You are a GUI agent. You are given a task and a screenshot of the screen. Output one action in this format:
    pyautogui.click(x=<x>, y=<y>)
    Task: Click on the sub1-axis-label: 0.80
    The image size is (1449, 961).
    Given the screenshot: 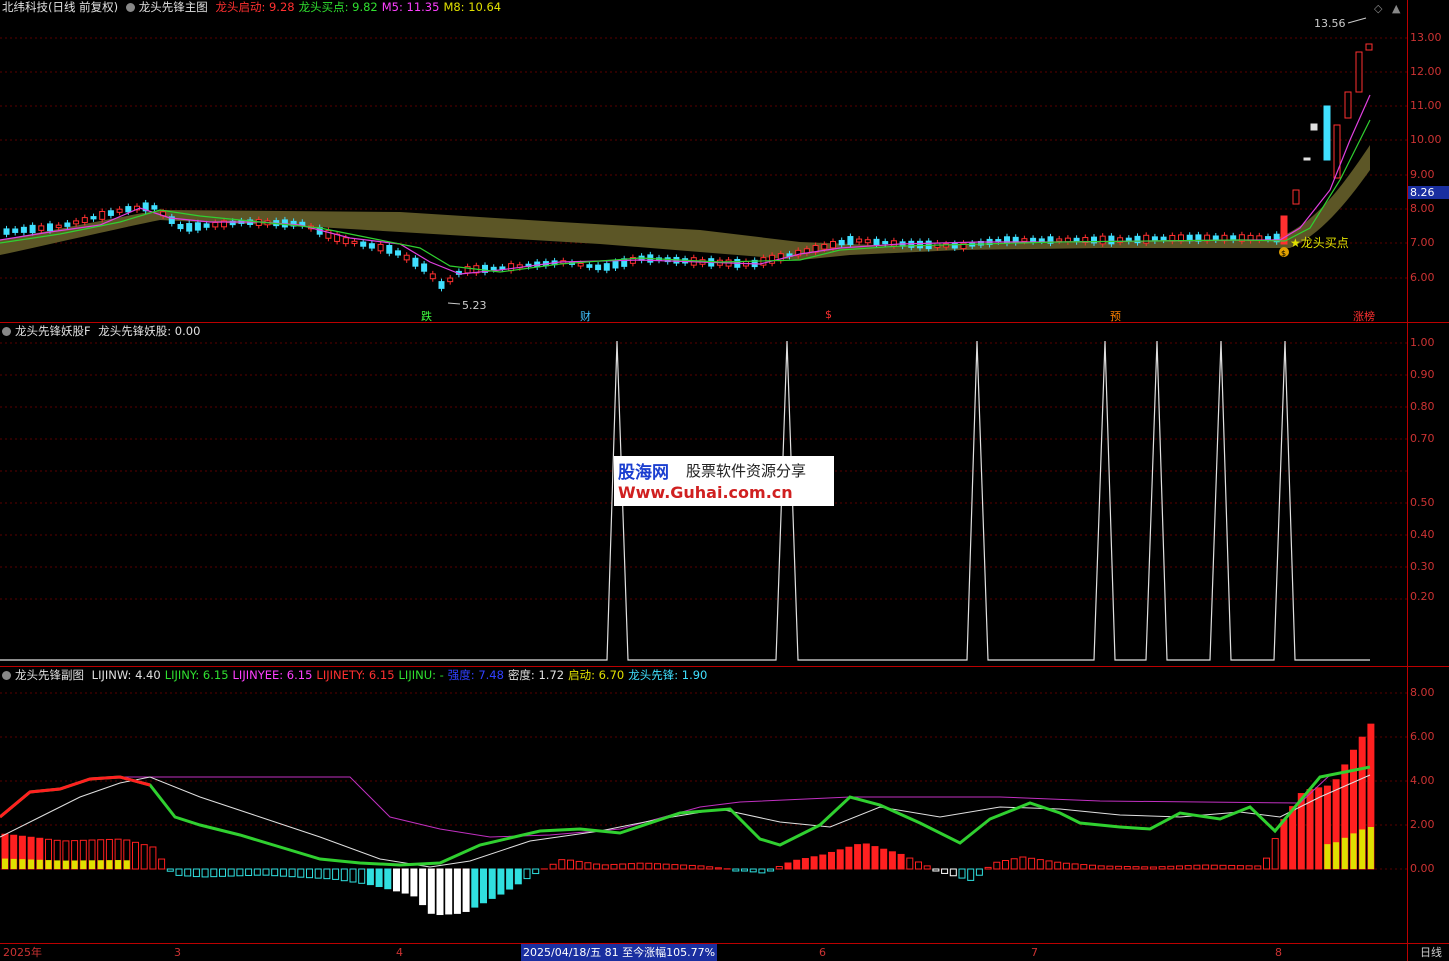 What is the action you would take?
    pyautogui.click(x=1422, y=406)
    